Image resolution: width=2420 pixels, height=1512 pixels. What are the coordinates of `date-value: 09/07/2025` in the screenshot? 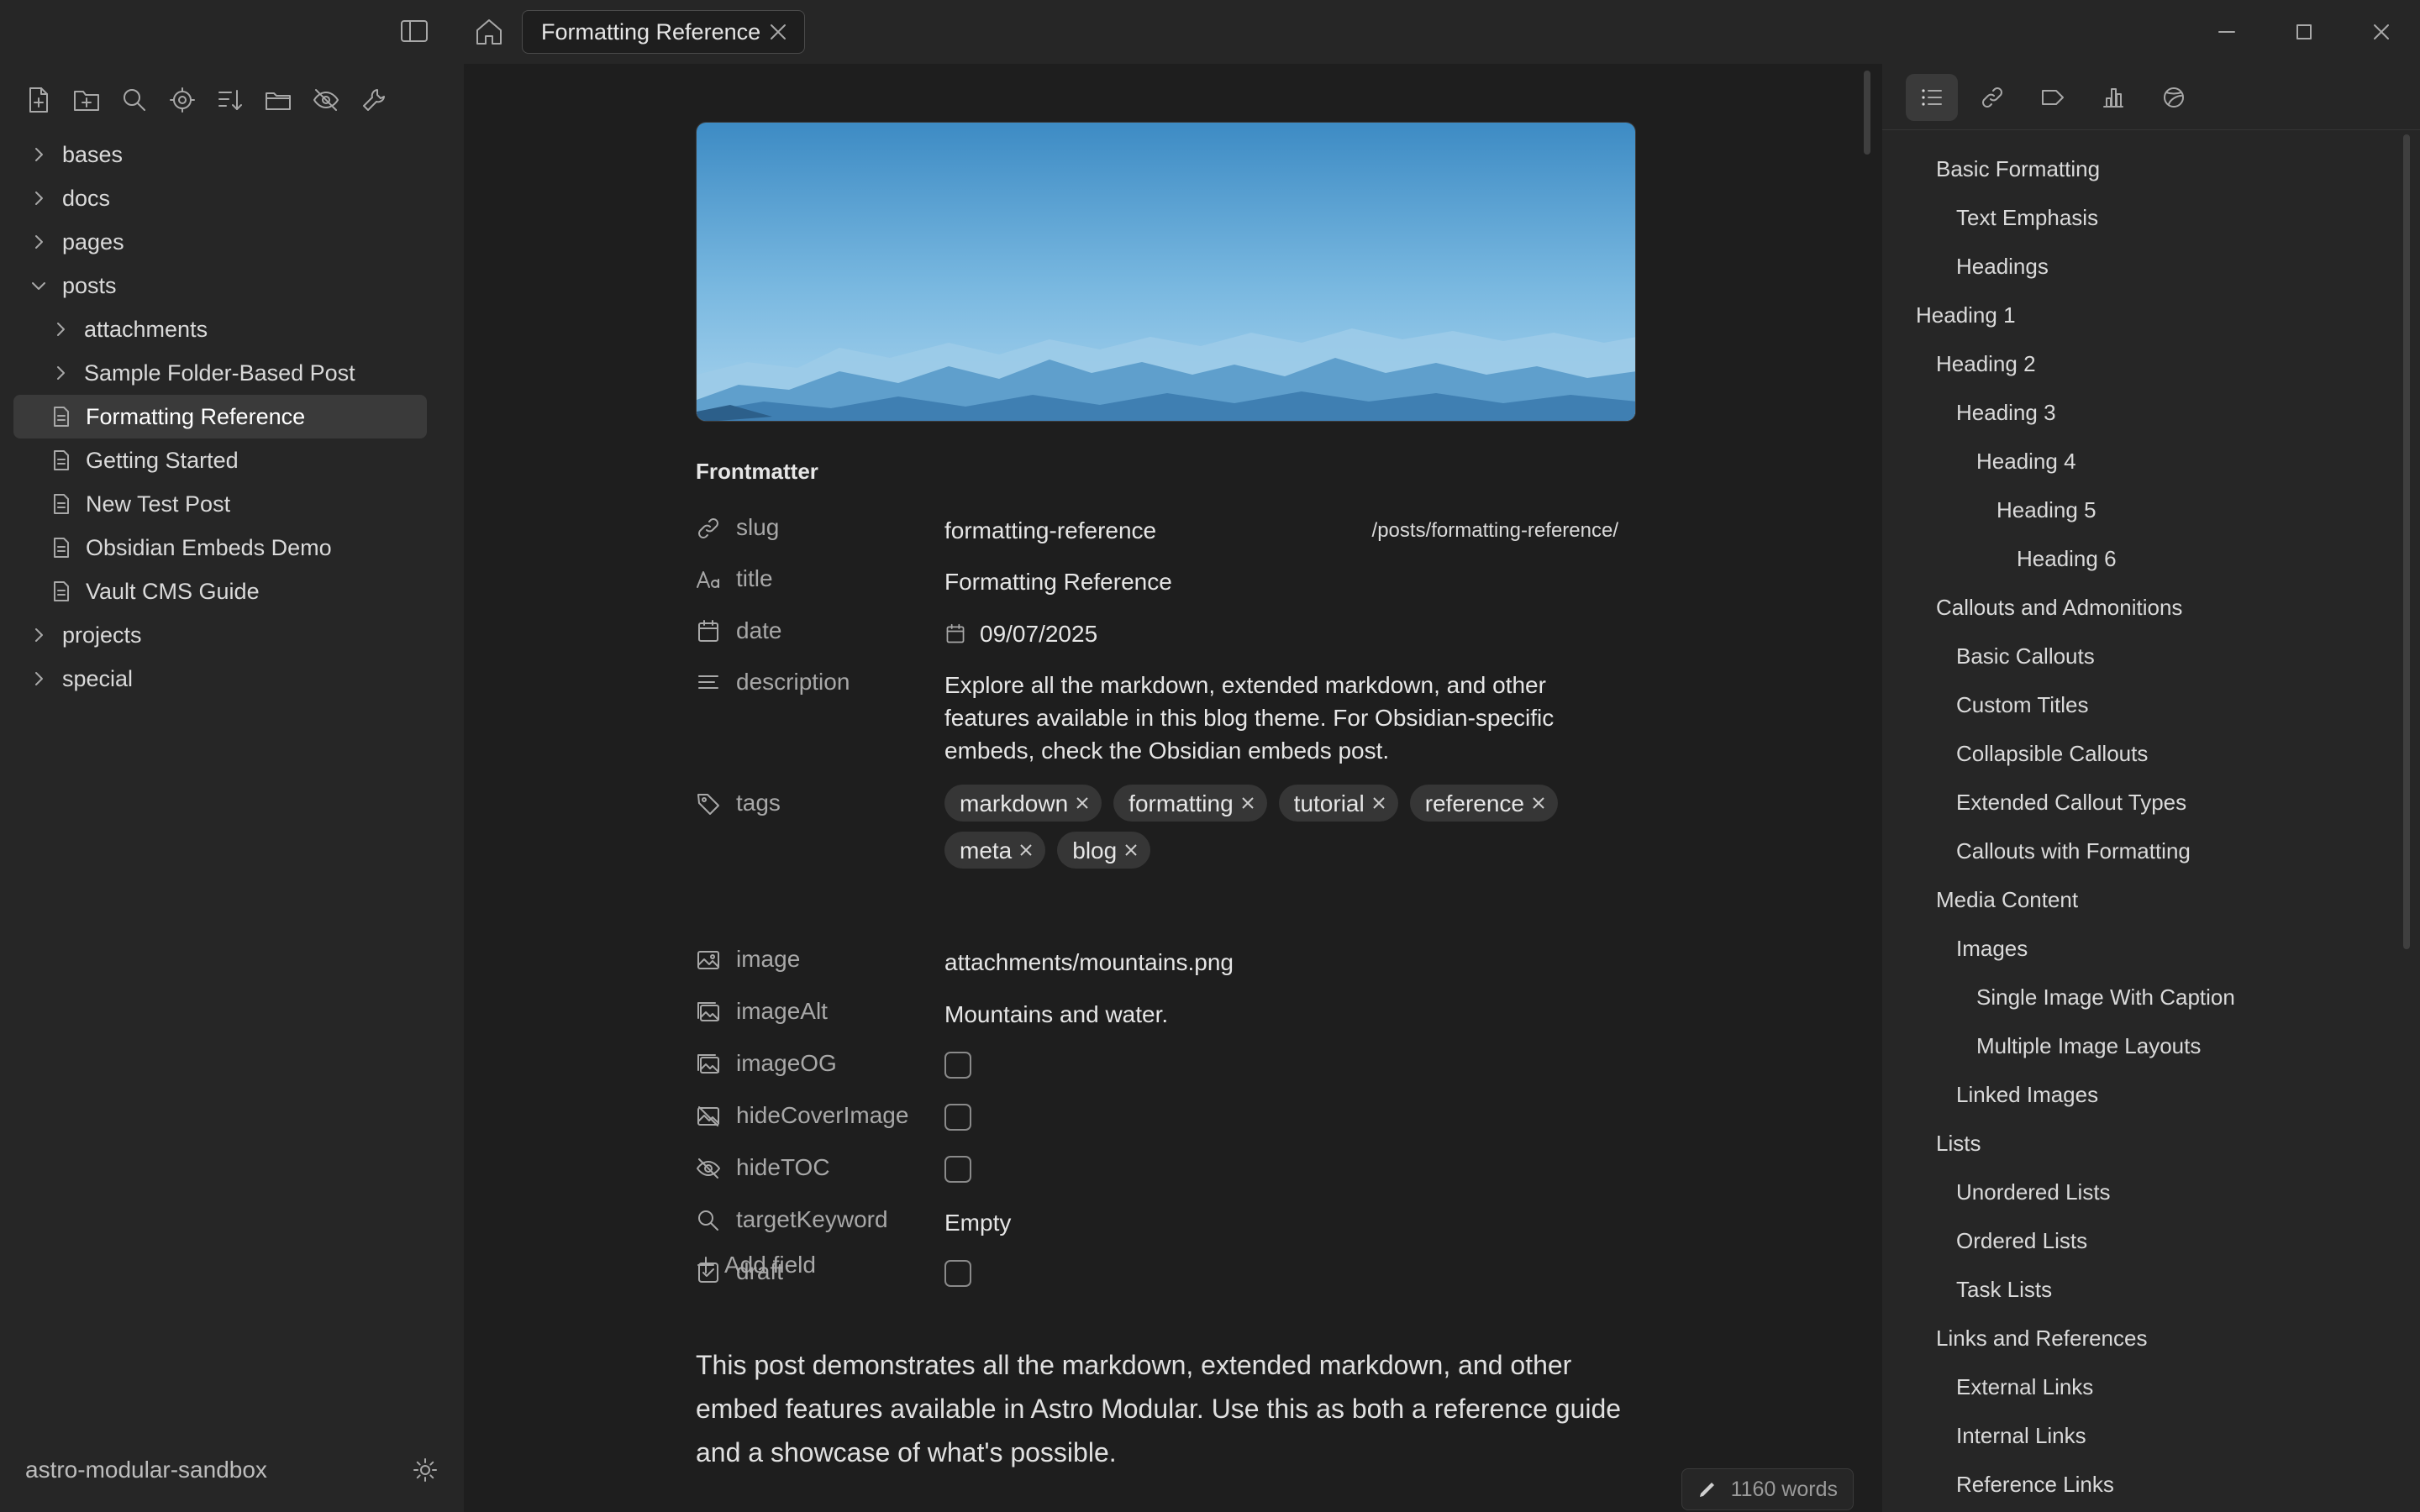 It's located at (1038, 633).